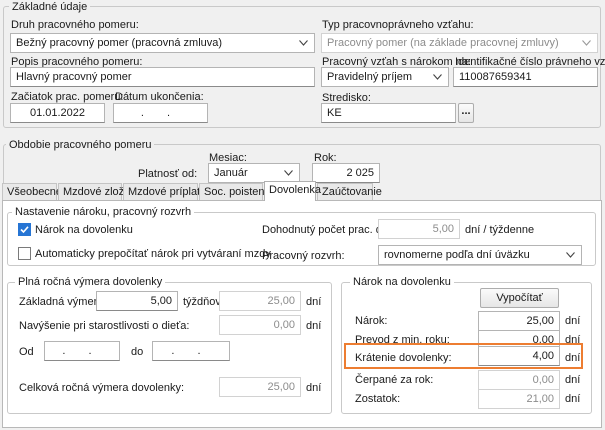 This screenshot has width=605, height=430. Describe the element at coordinates (160, 113) in the screenshot. I see `datum-ukoncenia-input: . .` at that location.